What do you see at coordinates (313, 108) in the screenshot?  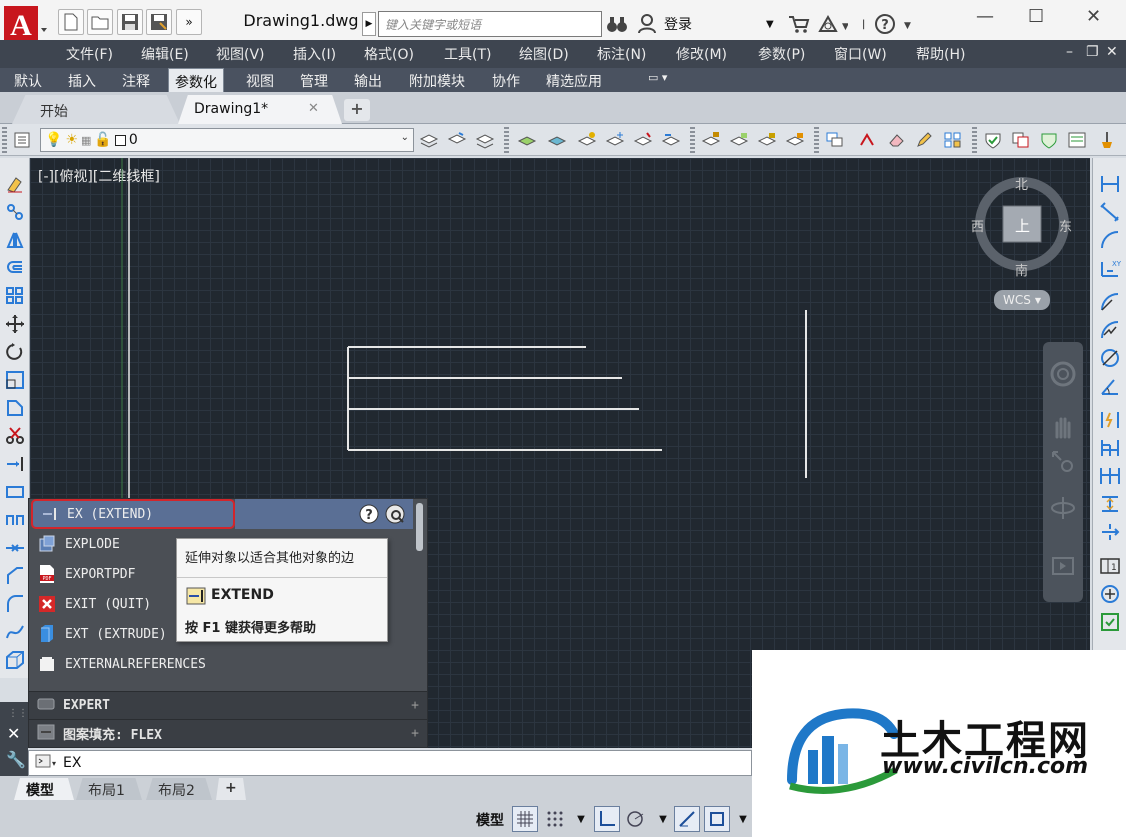 I see `file-tab-close-button: ✕` at bounding box center [313, 108].